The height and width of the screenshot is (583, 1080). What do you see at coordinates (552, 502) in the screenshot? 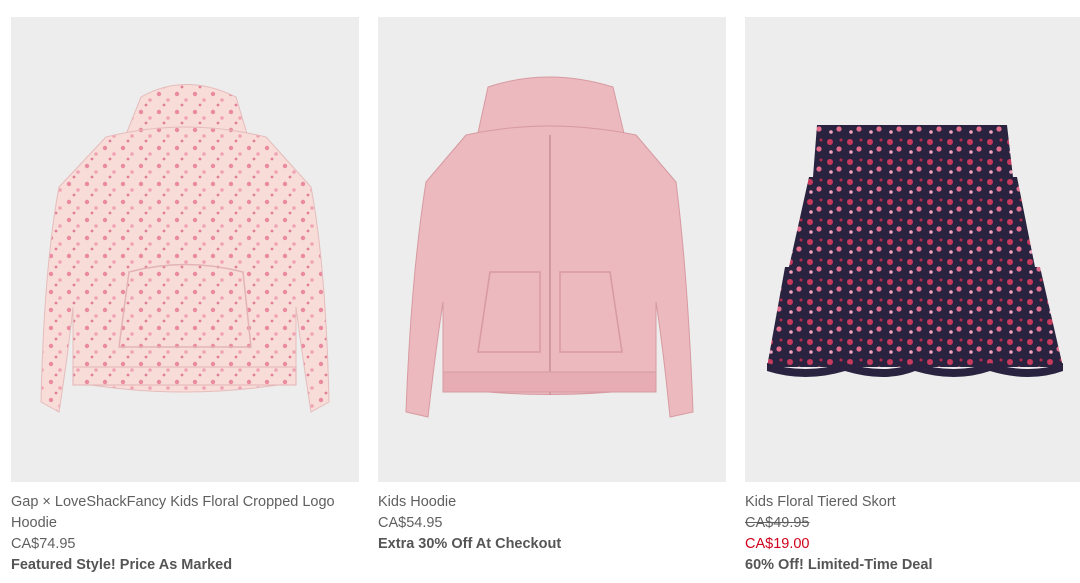
I see `product-title: Kids Hoodie` at bounding box center [552, 502].